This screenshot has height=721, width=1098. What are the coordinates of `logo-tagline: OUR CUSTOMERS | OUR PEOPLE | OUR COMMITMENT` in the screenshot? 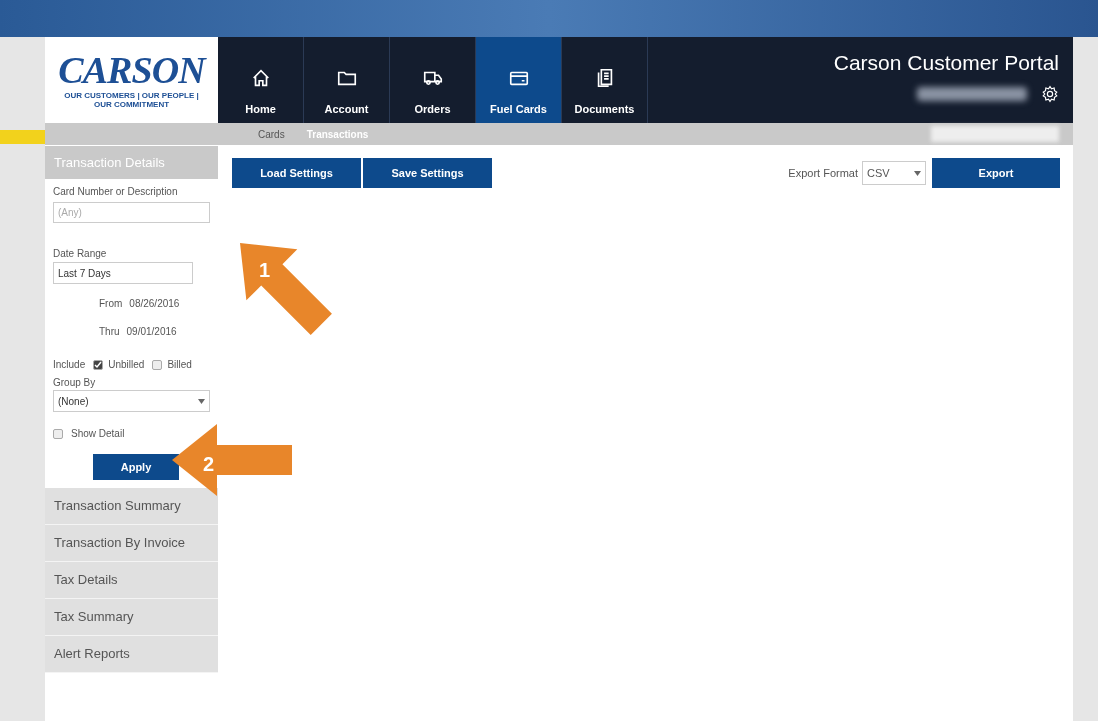 It's located at (131, 100).